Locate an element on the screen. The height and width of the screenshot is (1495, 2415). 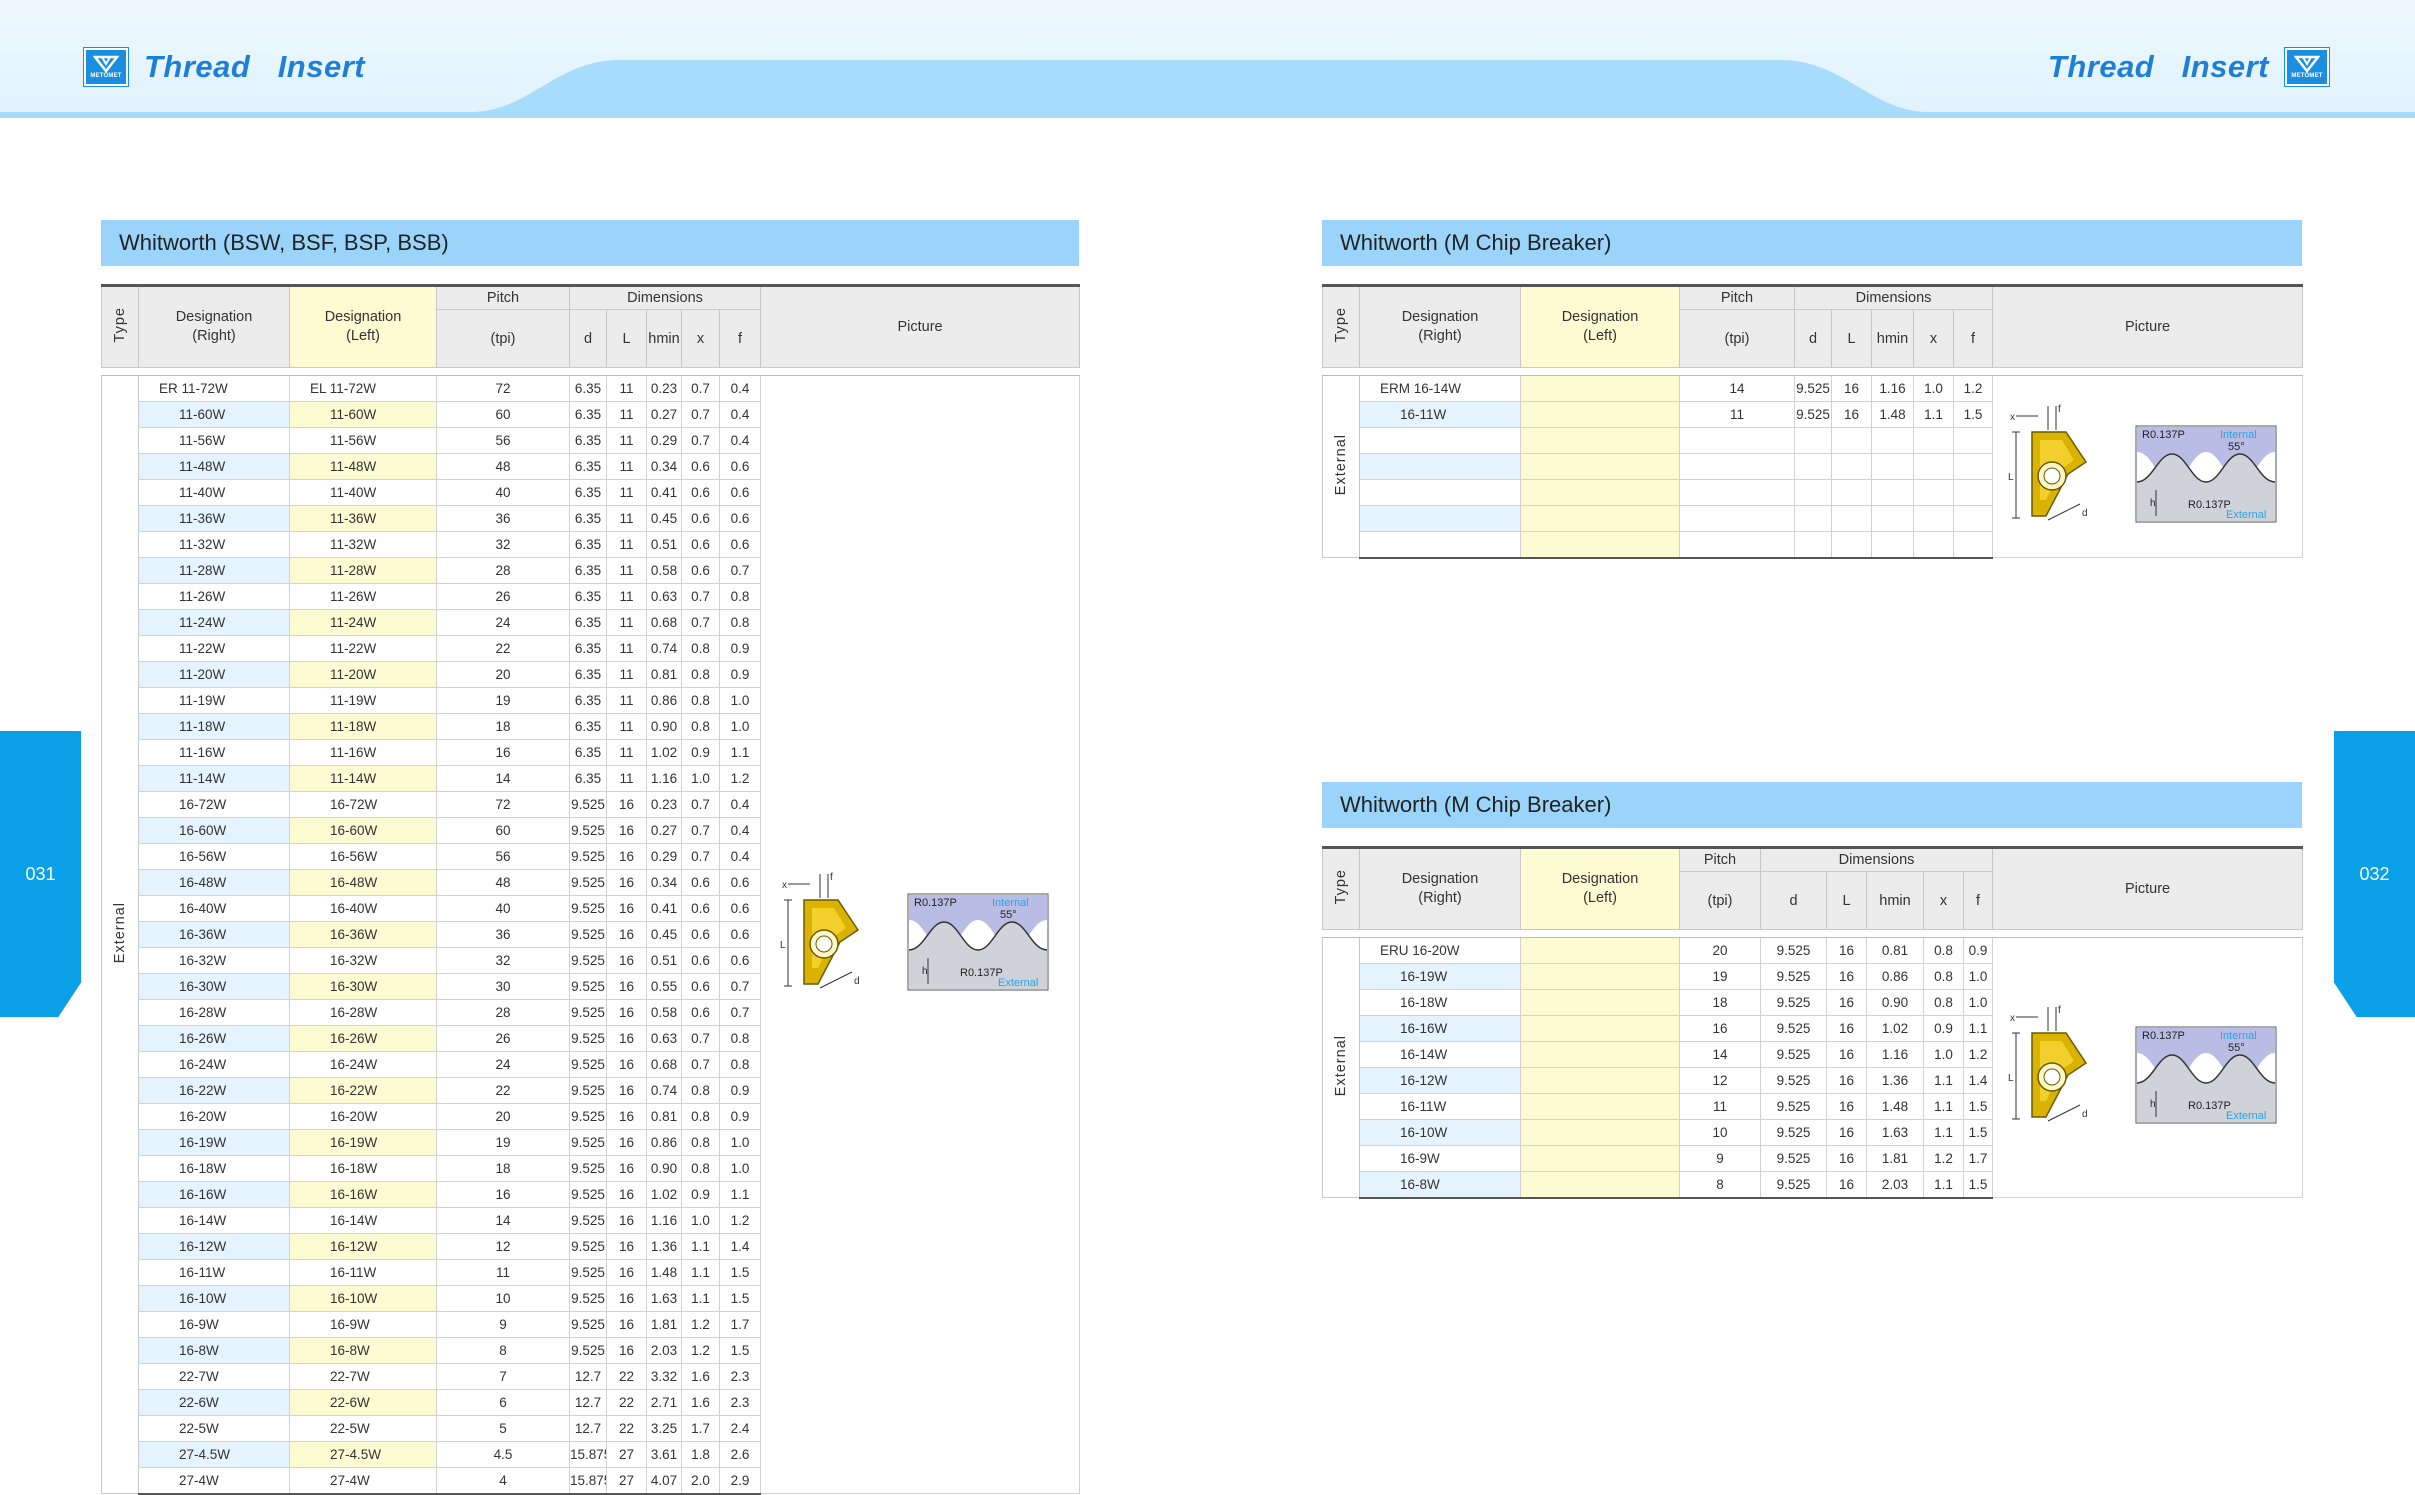
header-designation-left: Designation (Left) is located at coordinates (363, 326).